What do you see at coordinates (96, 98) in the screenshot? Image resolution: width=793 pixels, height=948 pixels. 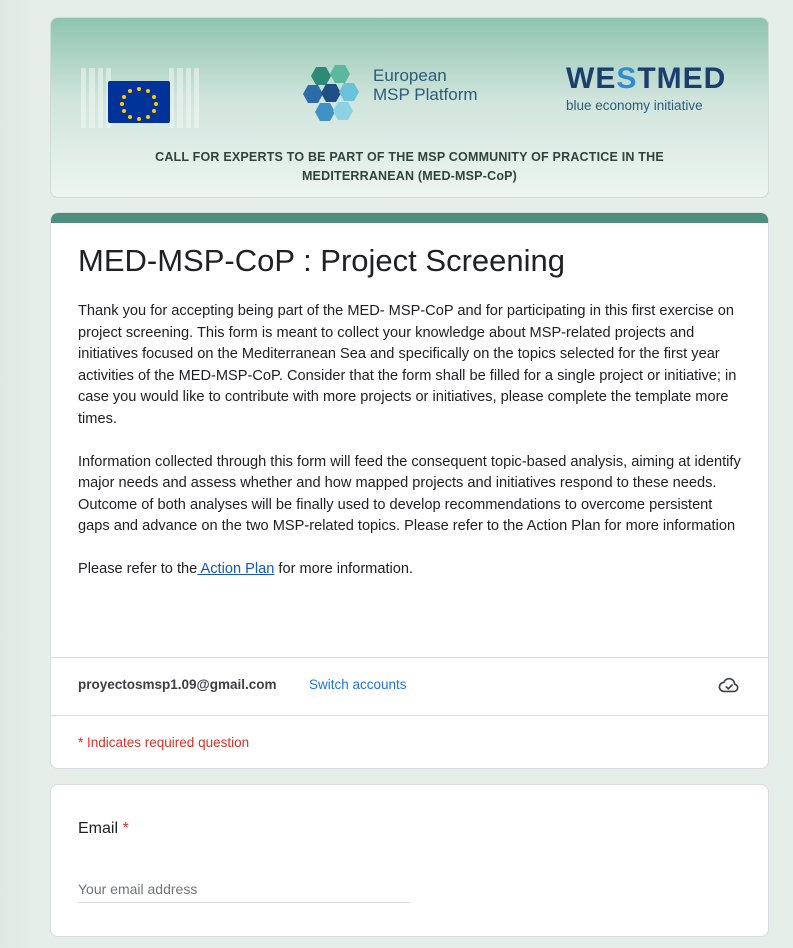 I see `eu-building-stripes-left` at bounding box center [96, 98].